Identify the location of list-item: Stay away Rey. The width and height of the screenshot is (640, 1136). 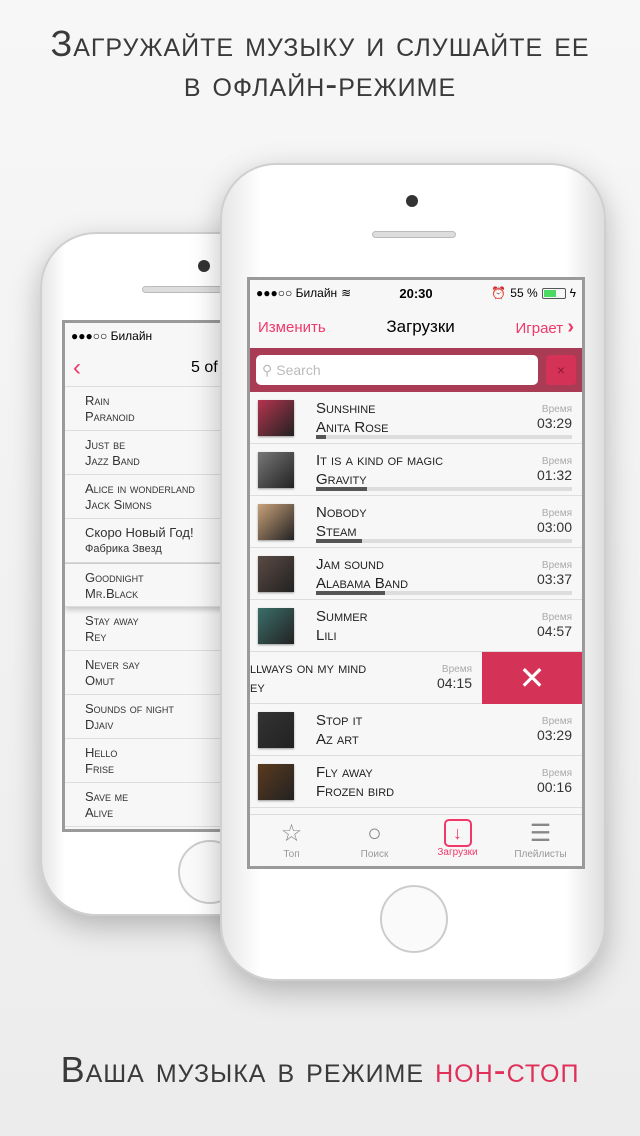
(152, 629).